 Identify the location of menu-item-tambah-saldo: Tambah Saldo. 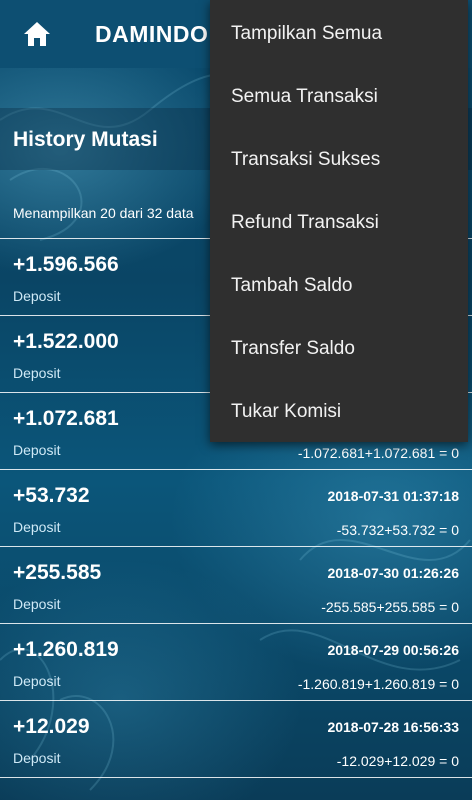
(339, 285).